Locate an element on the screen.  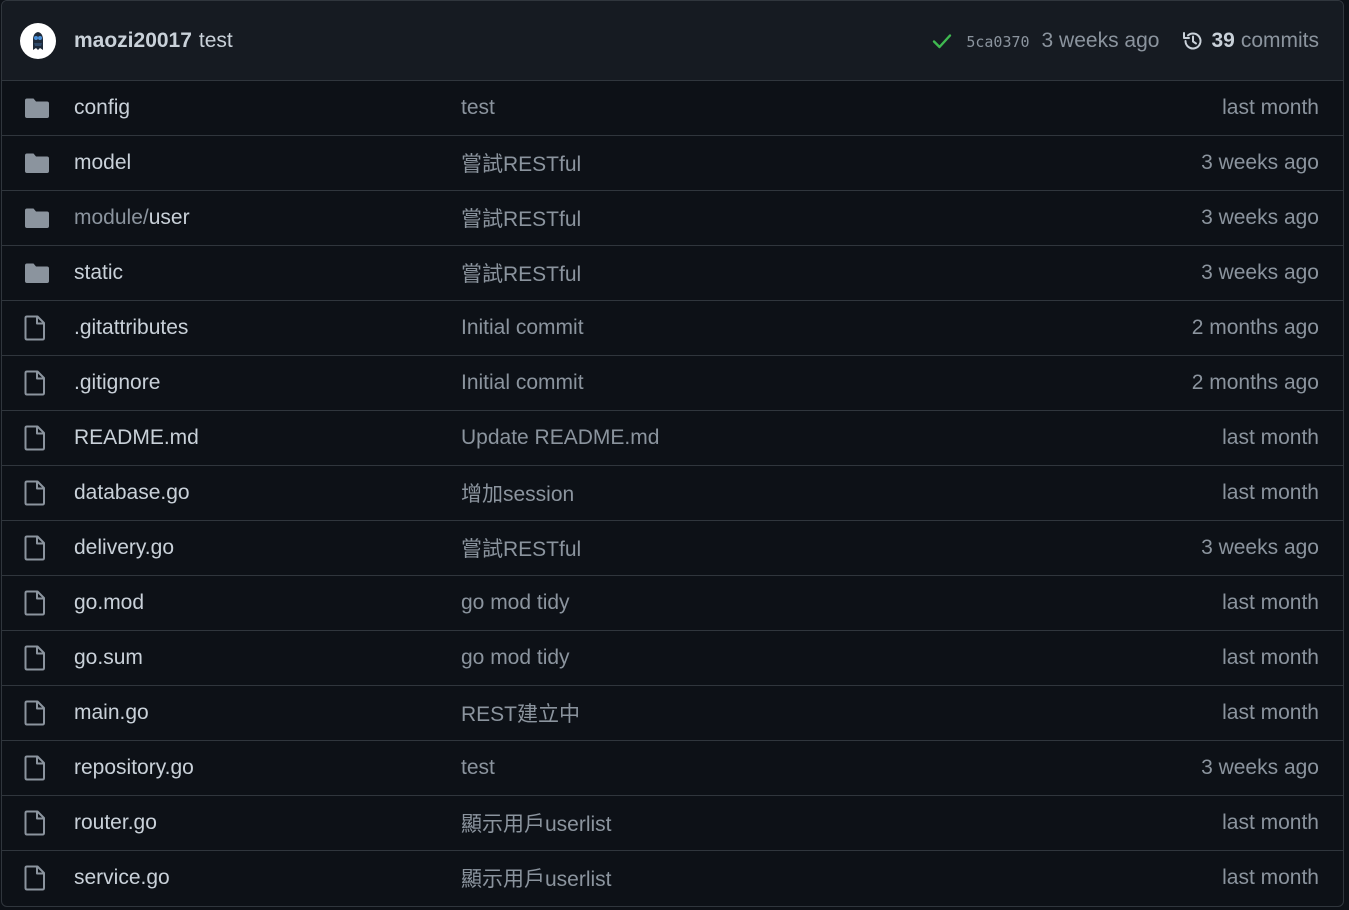
file-name-prefix: module/ is located at coordinates (111, 217).